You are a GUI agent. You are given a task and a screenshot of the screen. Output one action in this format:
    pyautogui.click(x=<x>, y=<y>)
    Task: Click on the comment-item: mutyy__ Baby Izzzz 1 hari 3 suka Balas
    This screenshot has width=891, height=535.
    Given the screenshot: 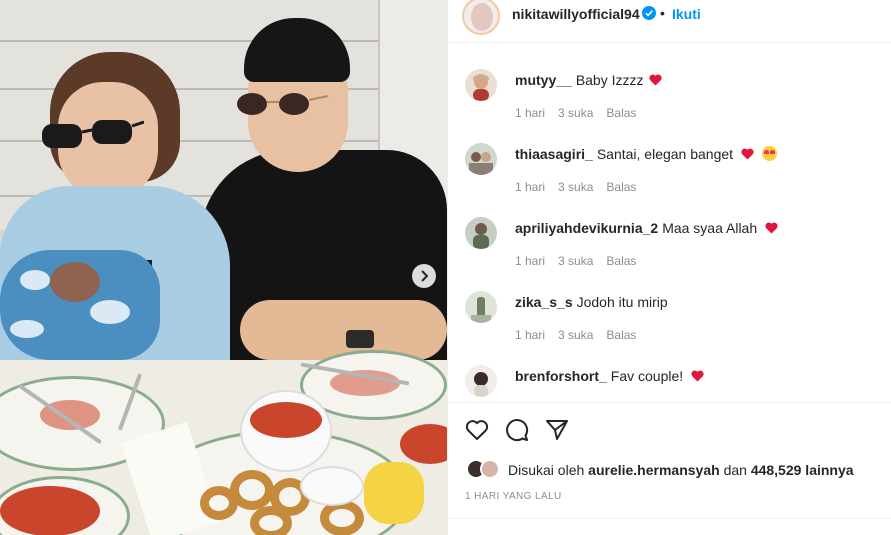 What is the action you would take?
    pyautogui.click(x=669, y=82)
    